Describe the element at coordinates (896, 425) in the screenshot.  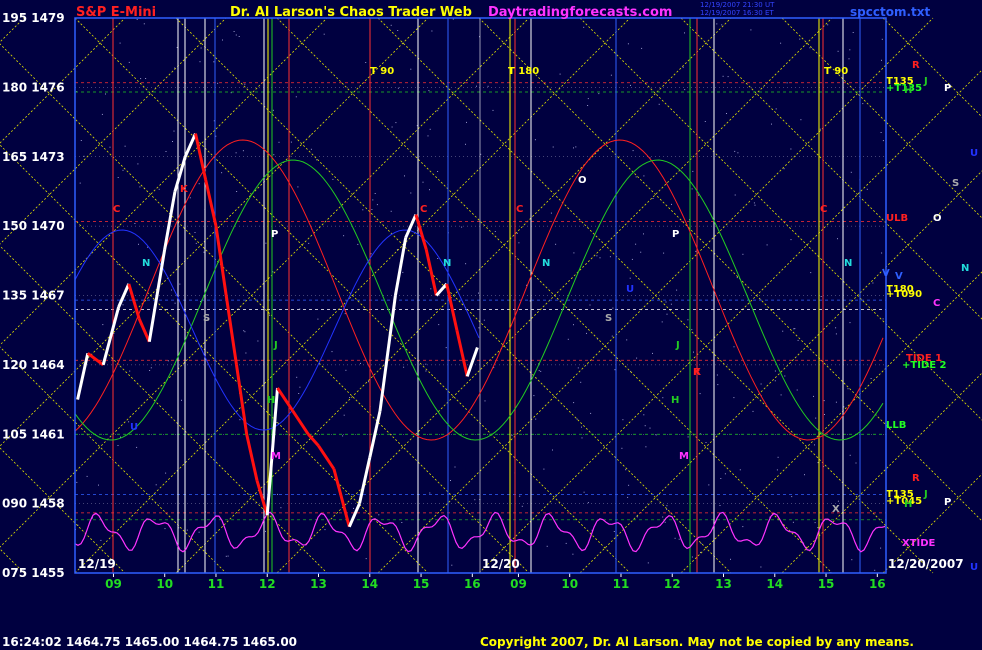
I see `right-level-label: LLB` at that location.